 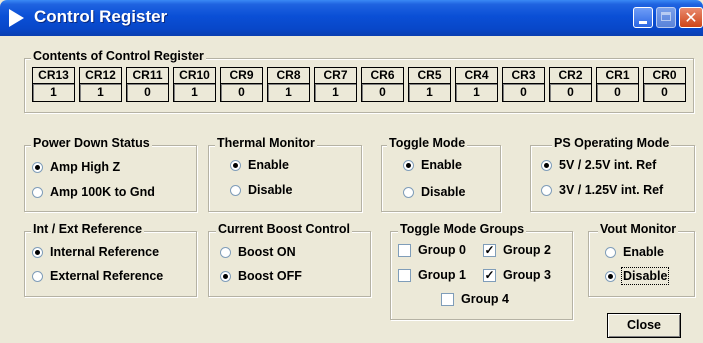 I want to click on register-bit-label: CR10, so click(x=194, y=75).